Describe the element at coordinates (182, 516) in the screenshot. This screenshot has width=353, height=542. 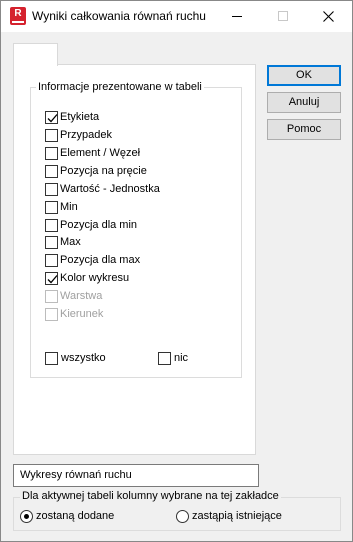
I see `radio-button-replace` at that location.